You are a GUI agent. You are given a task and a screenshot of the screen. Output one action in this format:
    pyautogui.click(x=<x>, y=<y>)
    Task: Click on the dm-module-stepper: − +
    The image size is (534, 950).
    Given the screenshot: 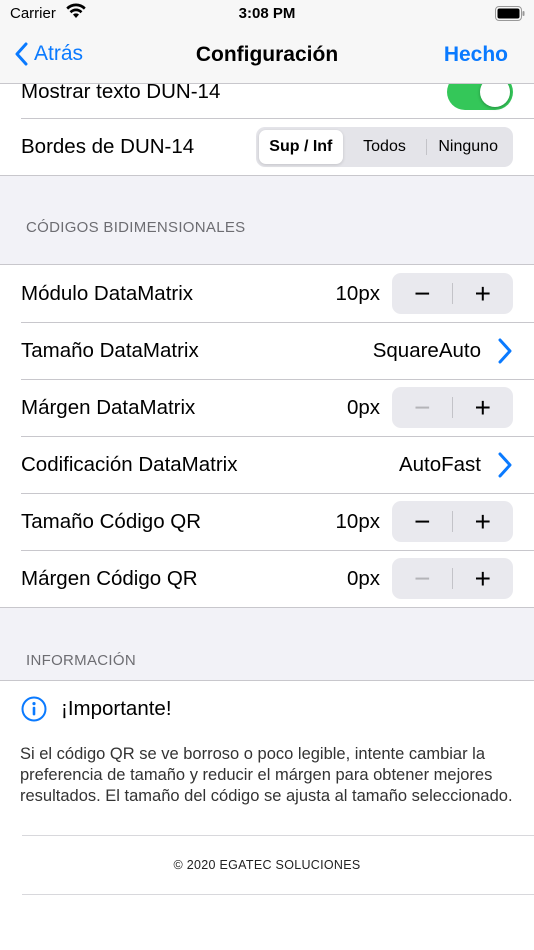 What is the action you would take?
    pyautogui.click(x=452, y=293)
    